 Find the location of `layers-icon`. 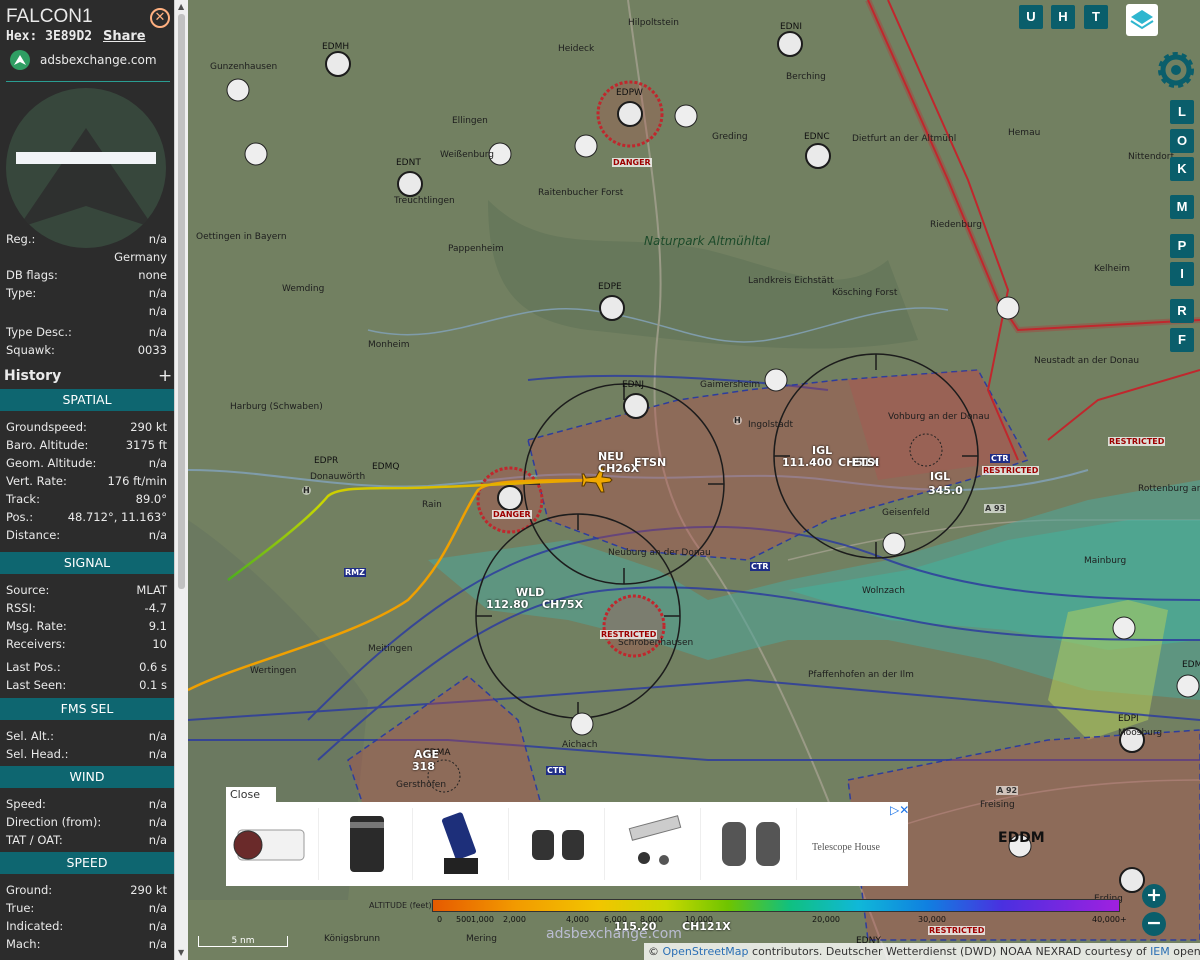

layers-icon is located at coordinates (1142, 20).